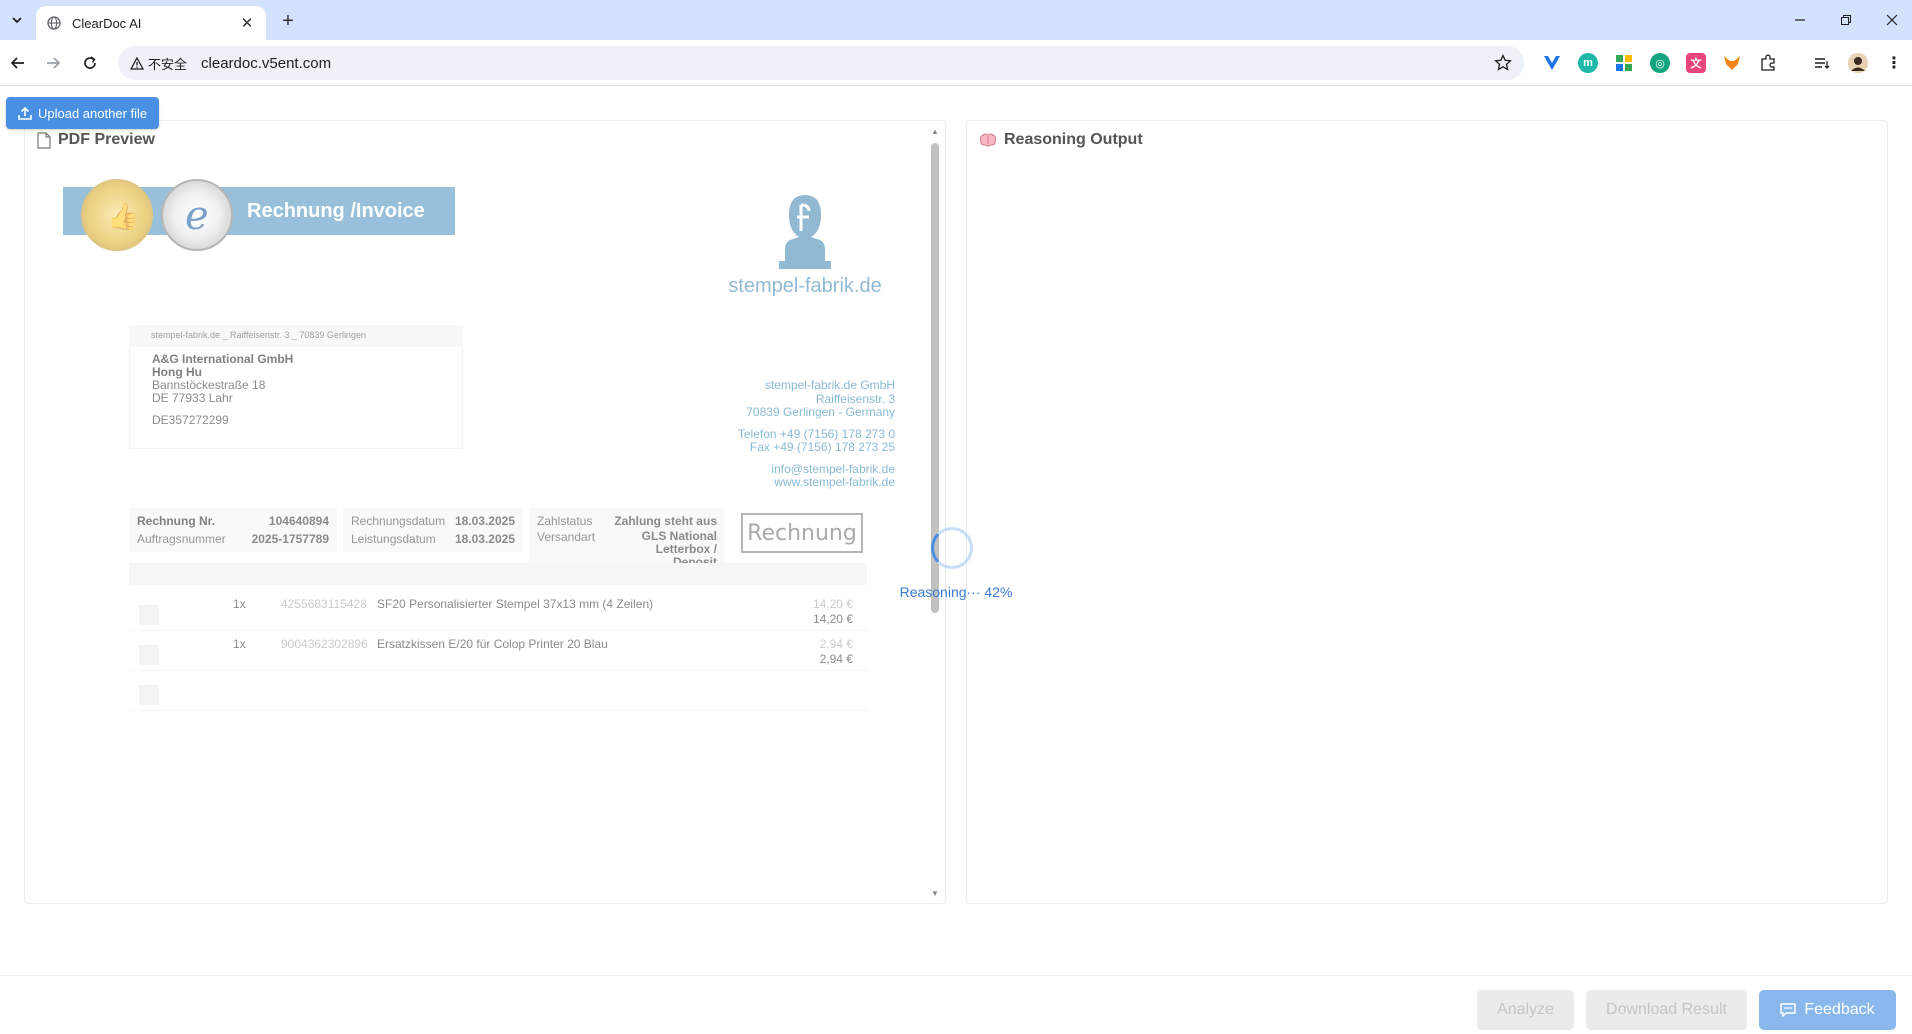 This screenshot has height=1034, width=1912. I want to click on minimize-icon, so click(1800, 20).